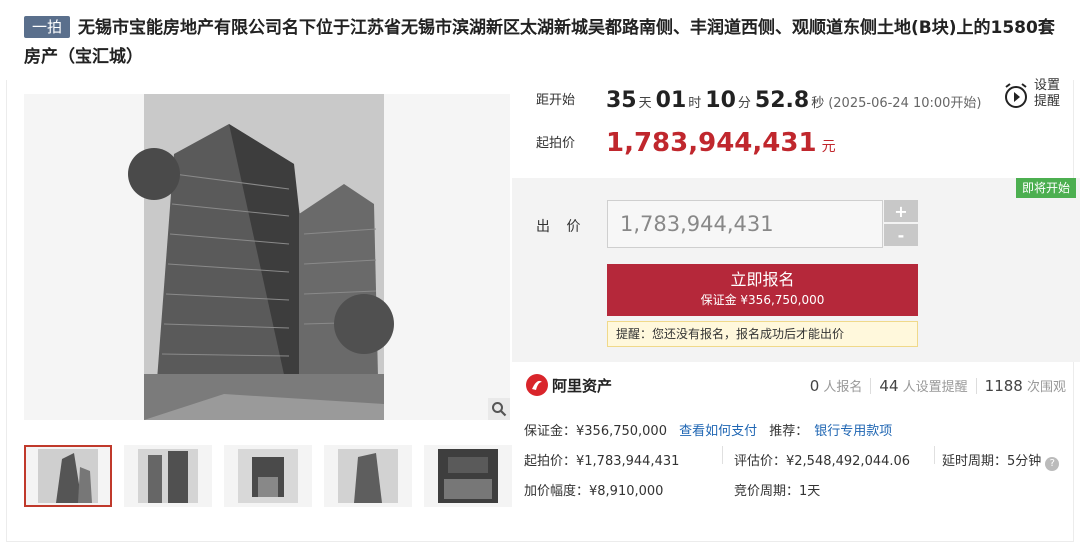 This screenshot has height=550, width=1080. What do you see at coordinates (594, 491) in the screenshot?
I see `detail-increment: 加价幅度：¥8,910,000` at bounding box center [594, 491].